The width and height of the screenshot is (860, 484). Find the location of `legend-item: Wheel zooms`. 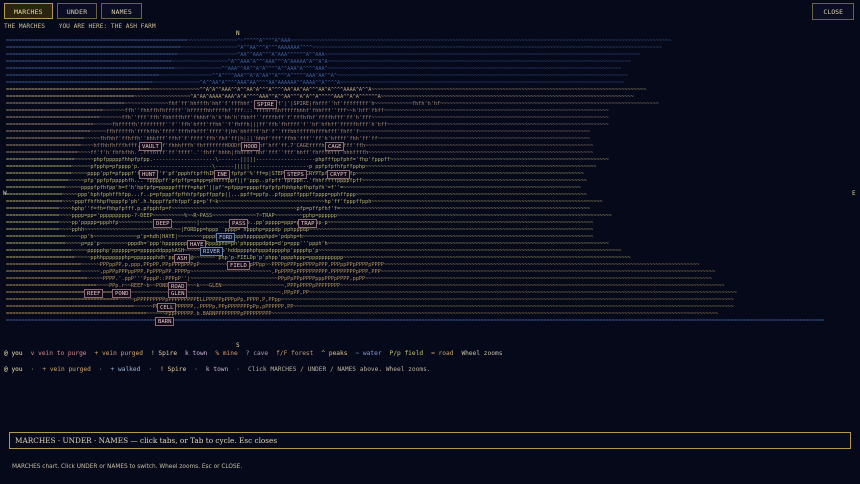

legend-item: Wheel zooms is located at coordinates (482, 353).